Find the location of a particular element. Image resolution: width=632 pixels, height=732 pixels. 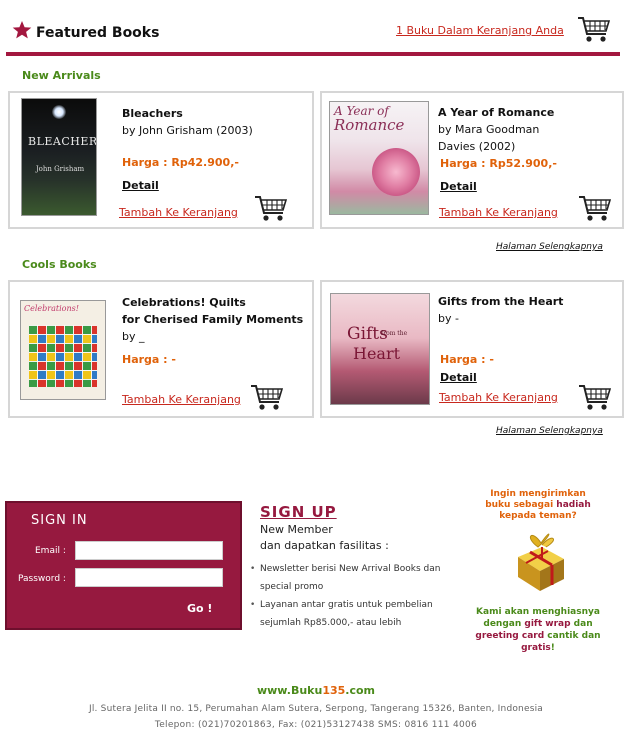

signin-box: SIGN IN Email : Password : Go ! is located at coordinates (123, 565).